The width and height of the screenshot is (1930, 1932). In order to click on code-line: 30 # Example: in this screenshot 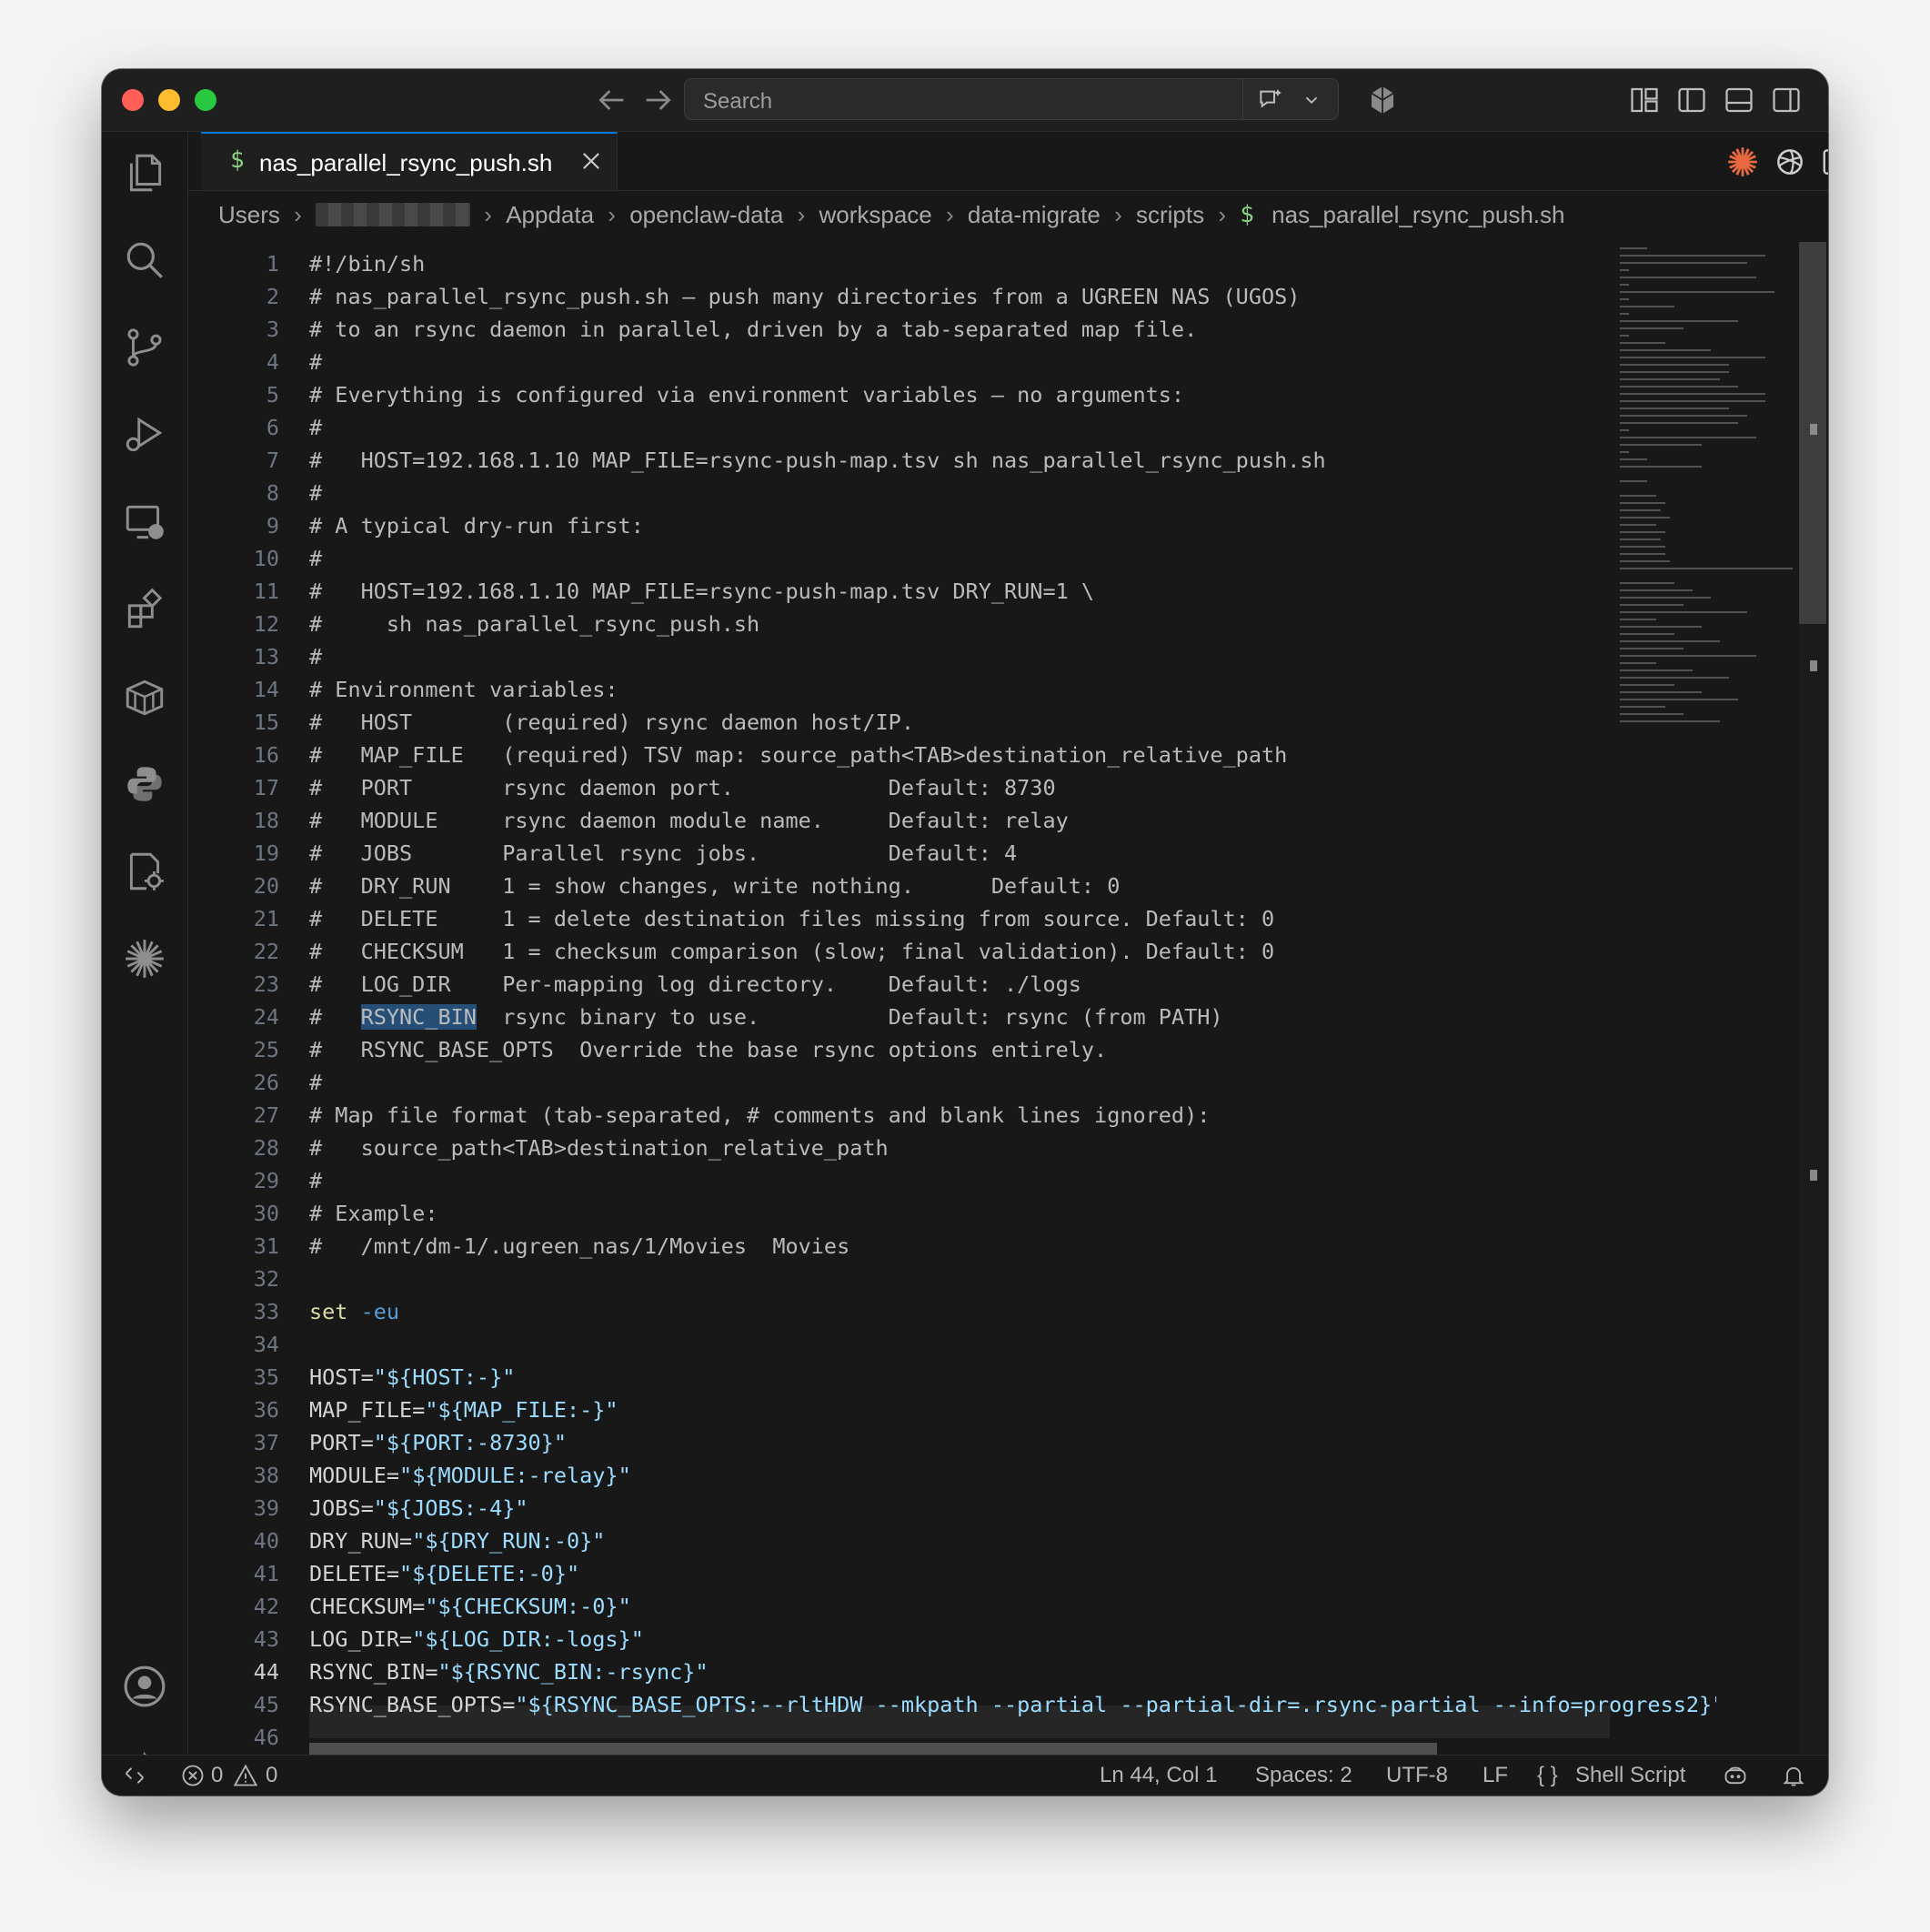, I will do `click(952, 1213)`.